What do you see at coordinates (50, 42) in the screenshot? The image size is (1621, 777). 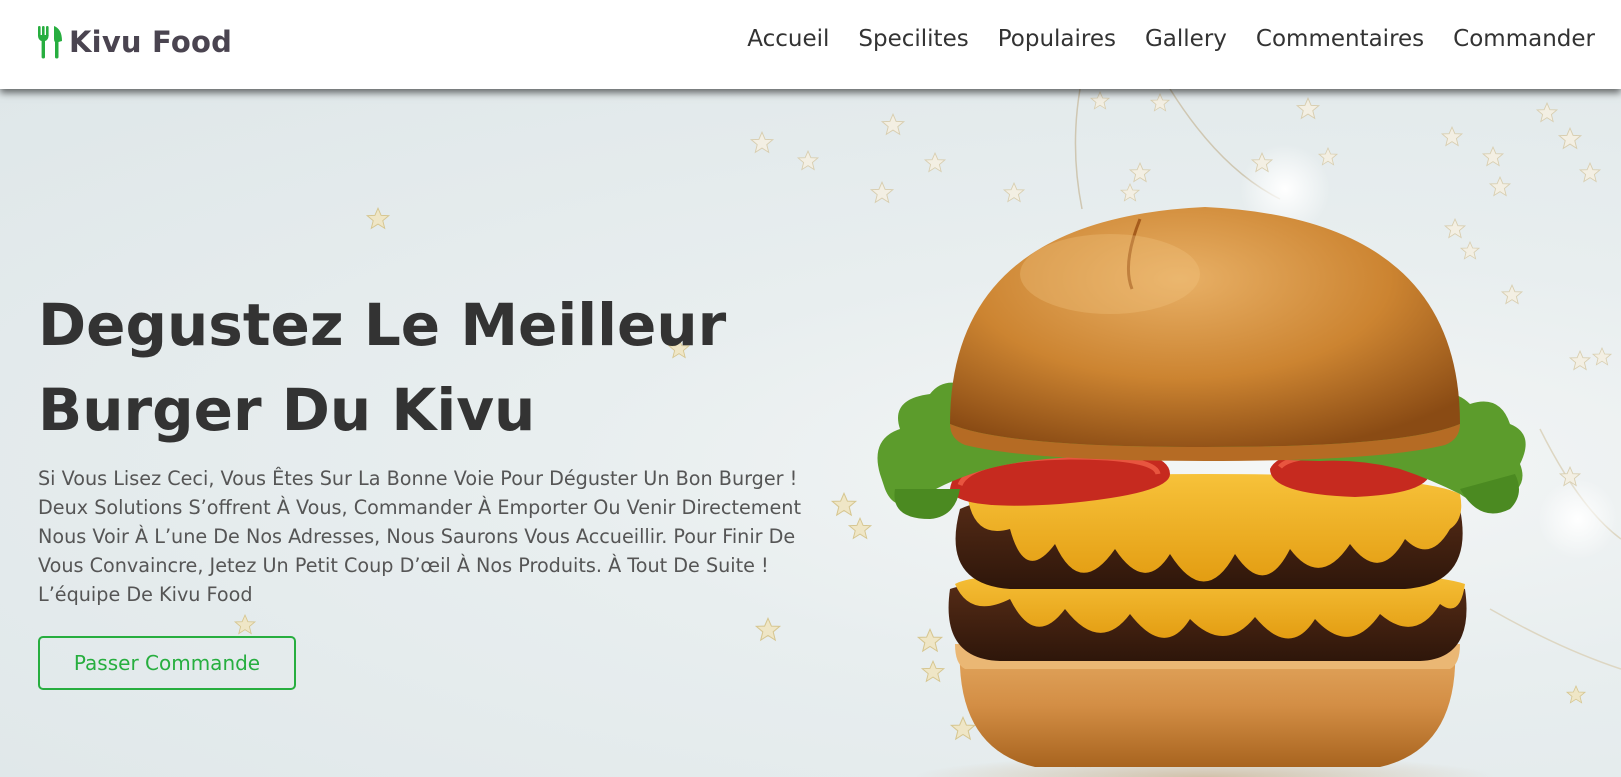 I see `utensils-icon` at bounding box center [50, 42].